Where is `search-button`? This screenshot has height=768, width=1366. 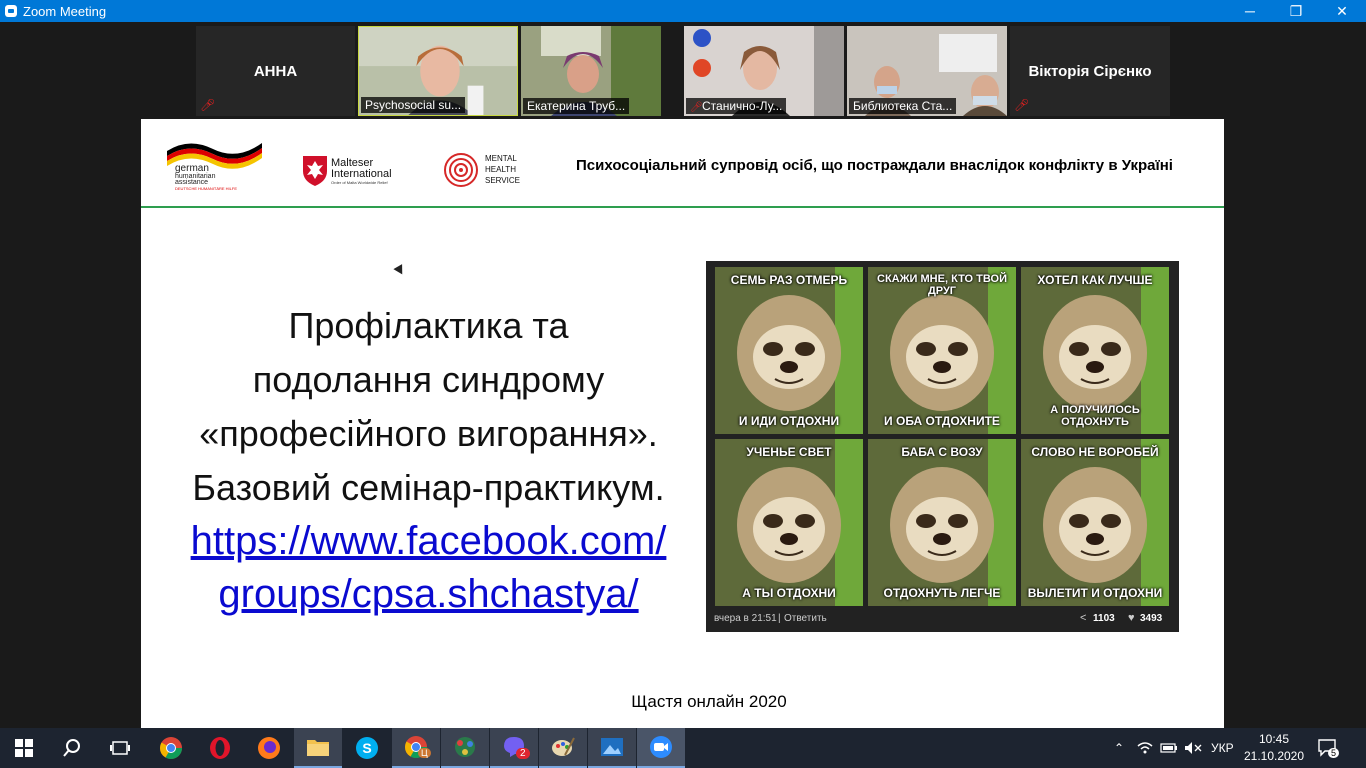 search-button is located at coordinates (72, 748).